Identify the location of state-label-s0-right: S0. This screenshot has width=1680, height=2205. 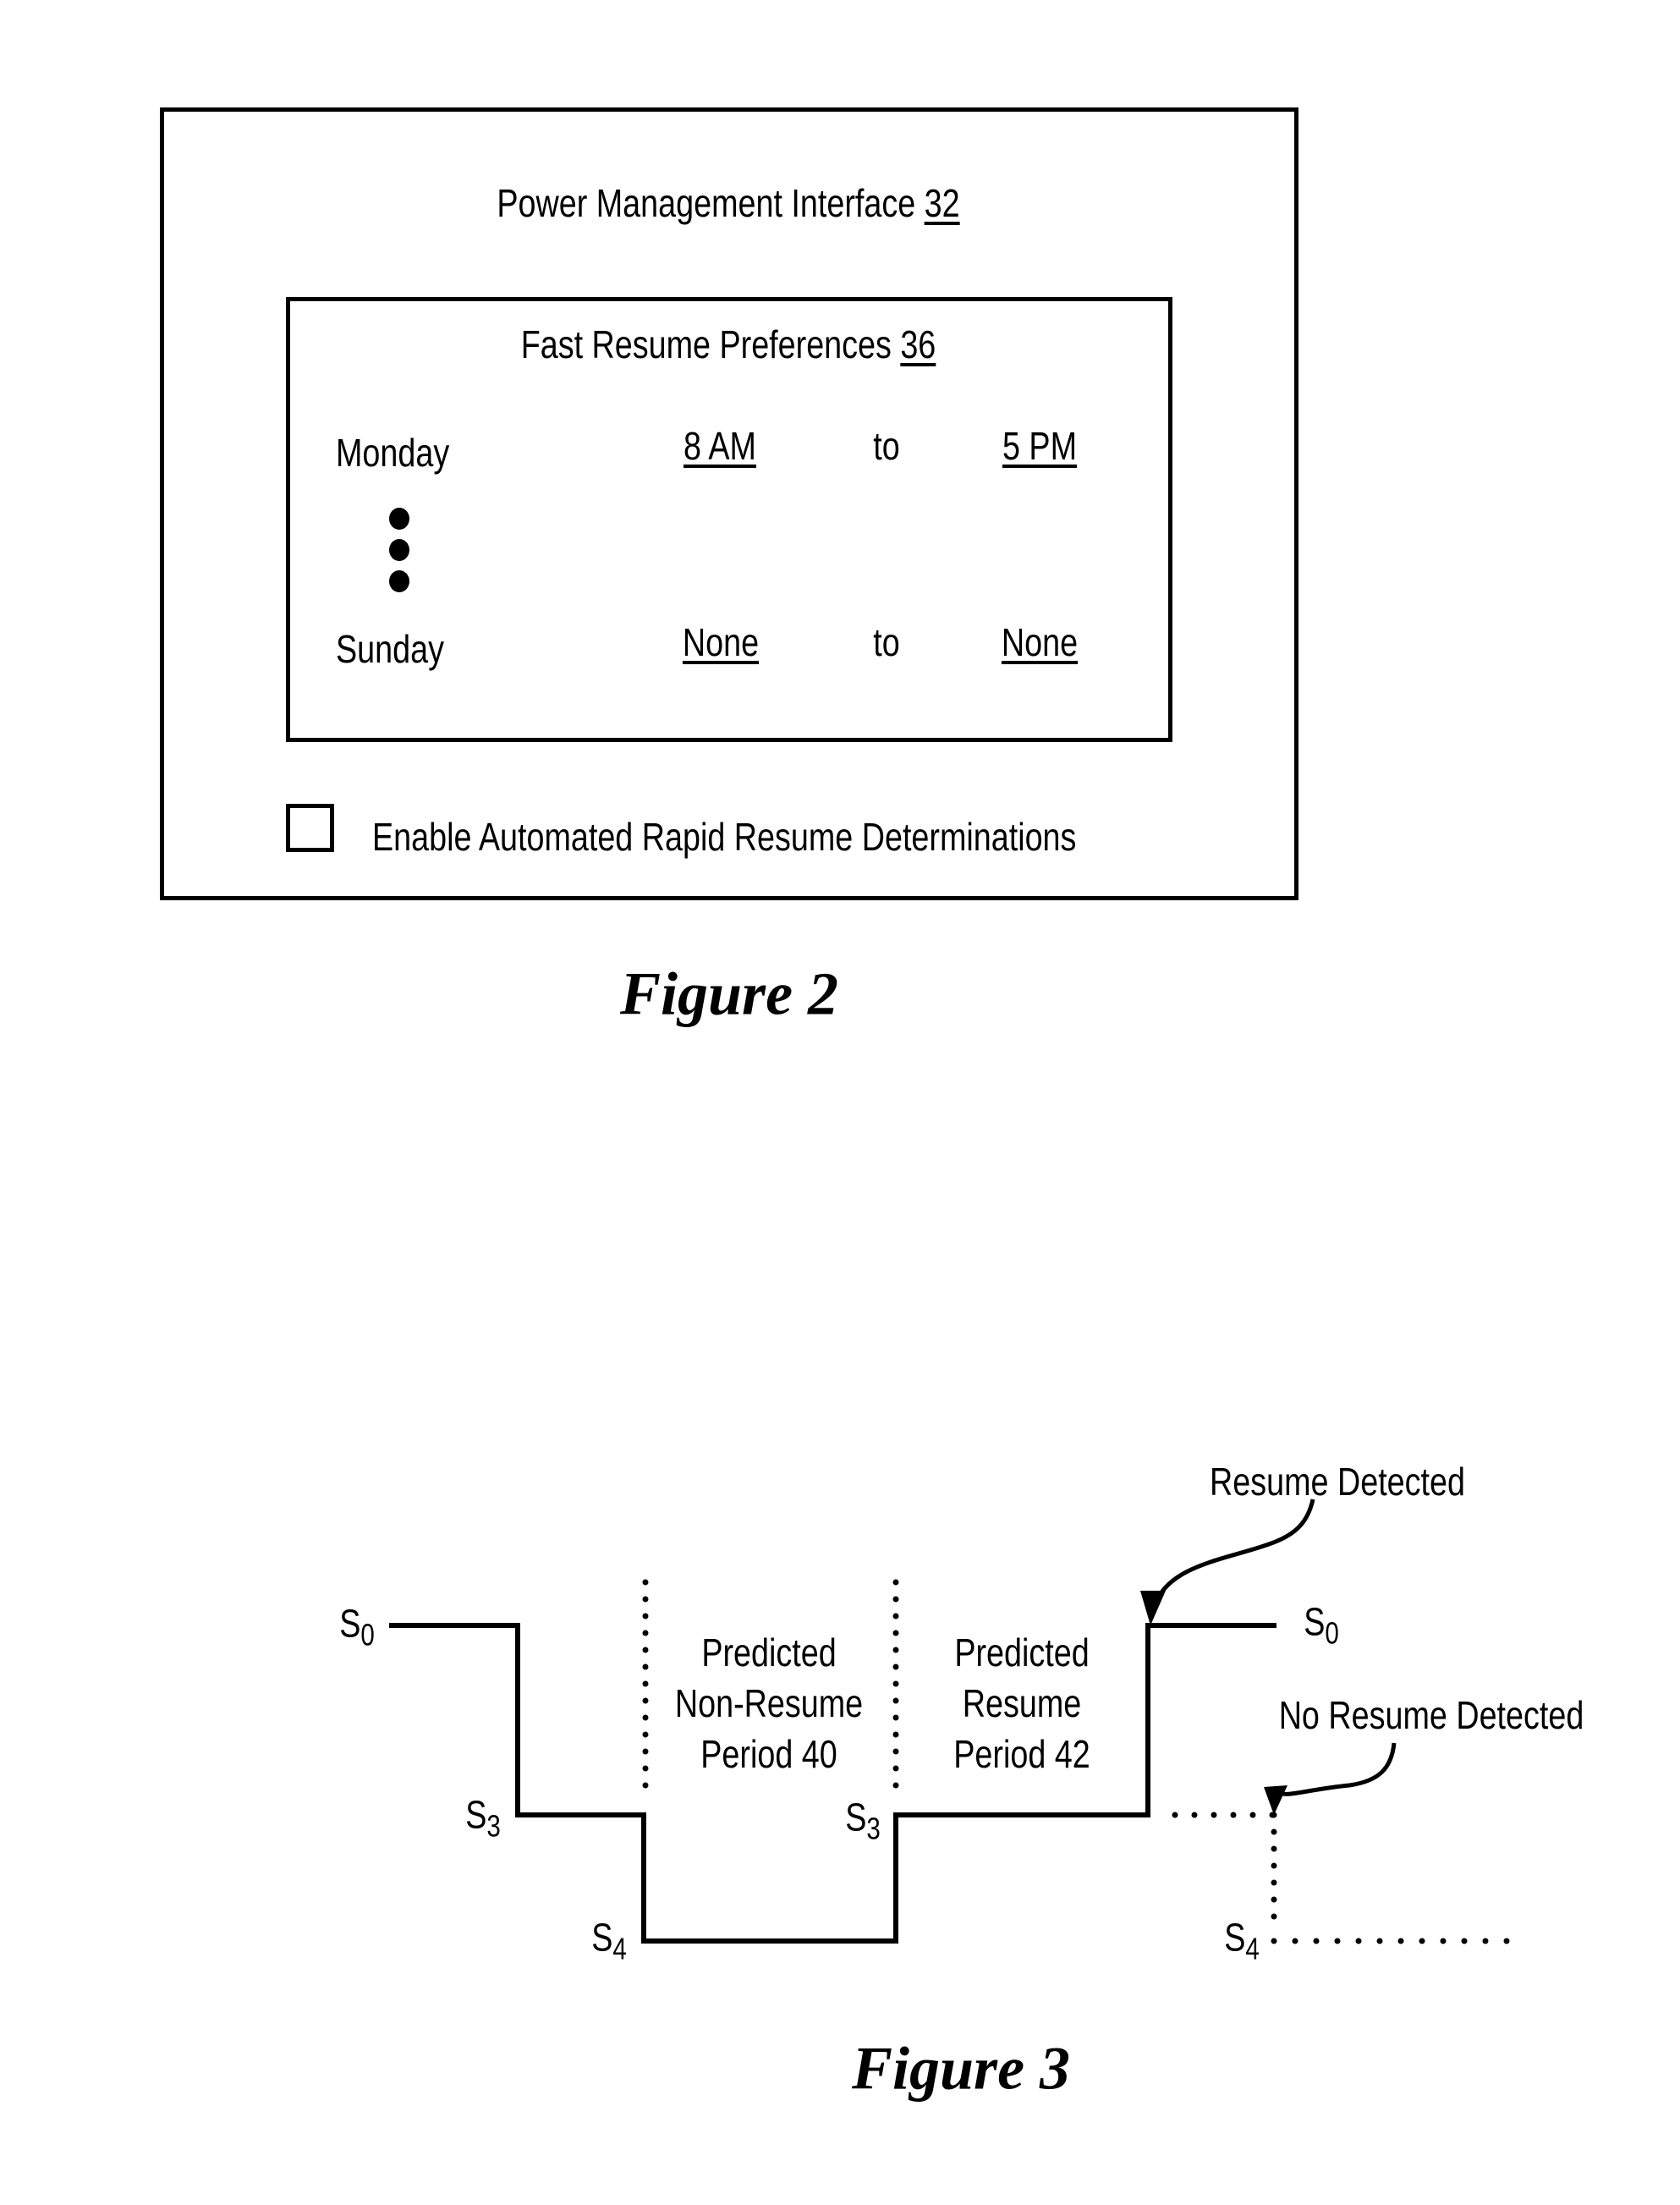
(1321, 1625).